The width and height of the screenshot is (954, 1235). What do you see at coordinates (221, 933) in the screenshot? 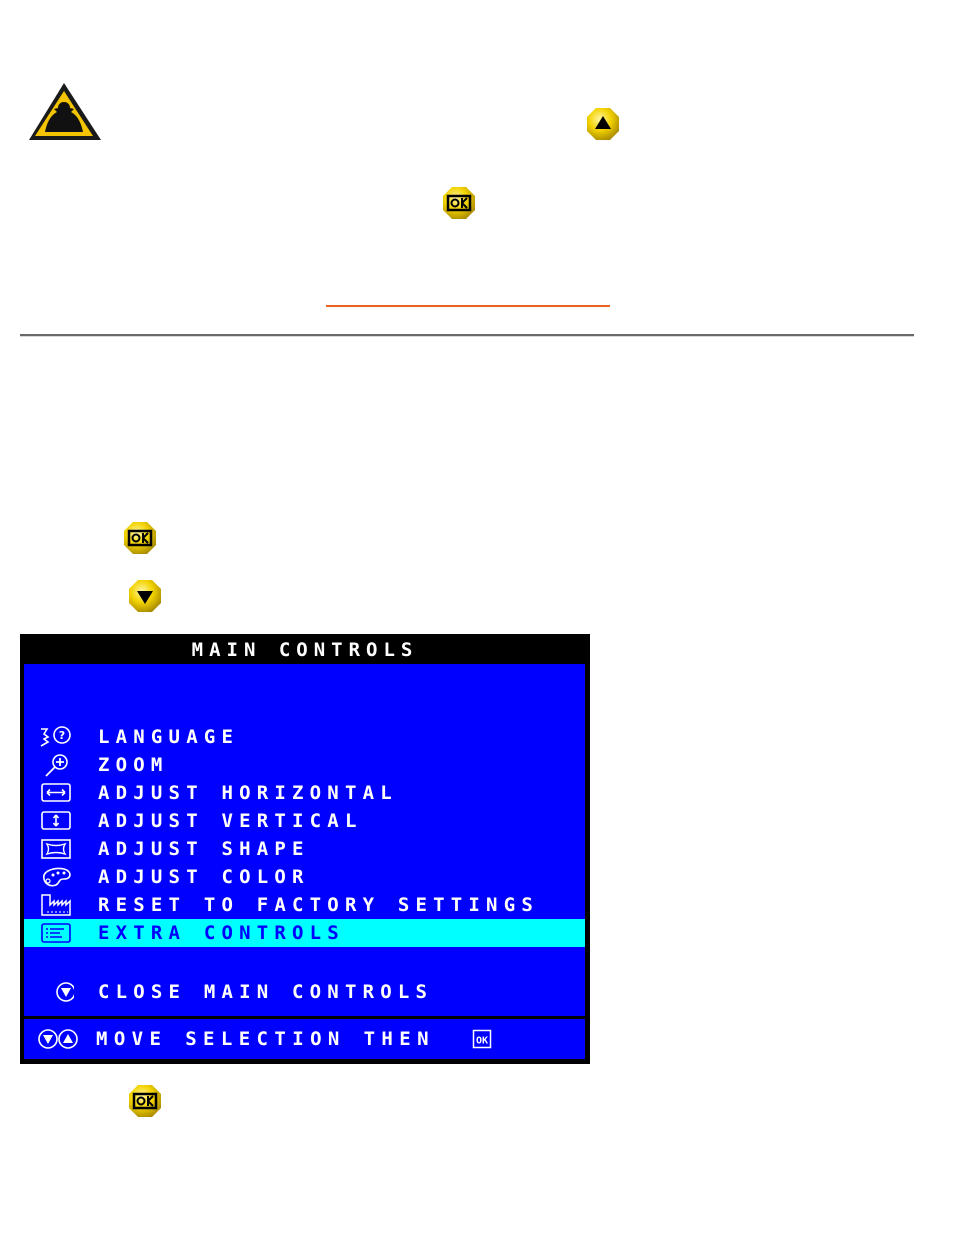
I see `osd-item-label: EXTRA CONTROLS` at bounding box center [221, 933].